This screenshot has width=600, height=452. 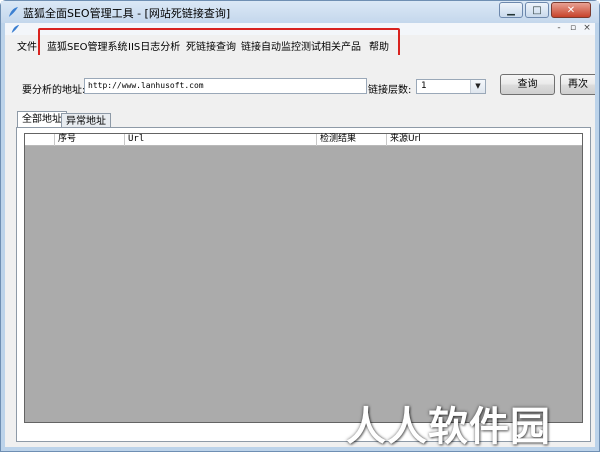 What do you see at coordinates (27, 45) in the screenshot?
I see `menu-file: 文件` at bounding box center [27, 45].